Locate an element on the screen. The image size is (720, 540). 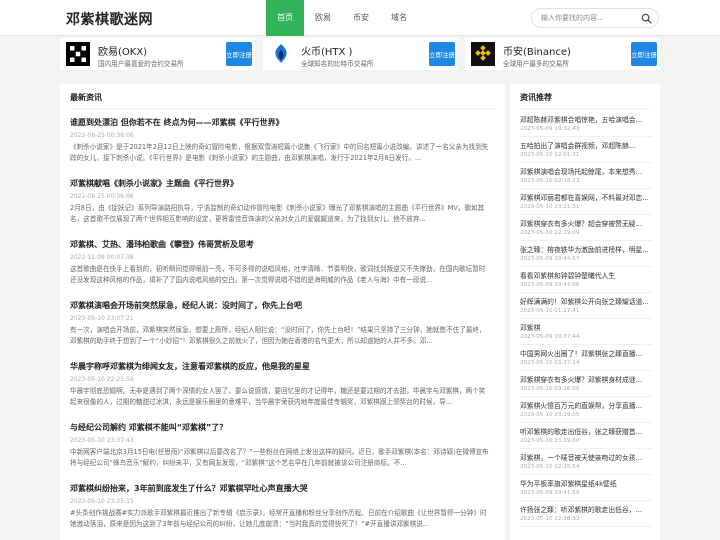
exchange-name: 欧易(OKX) is located at coordinates (123, 52).